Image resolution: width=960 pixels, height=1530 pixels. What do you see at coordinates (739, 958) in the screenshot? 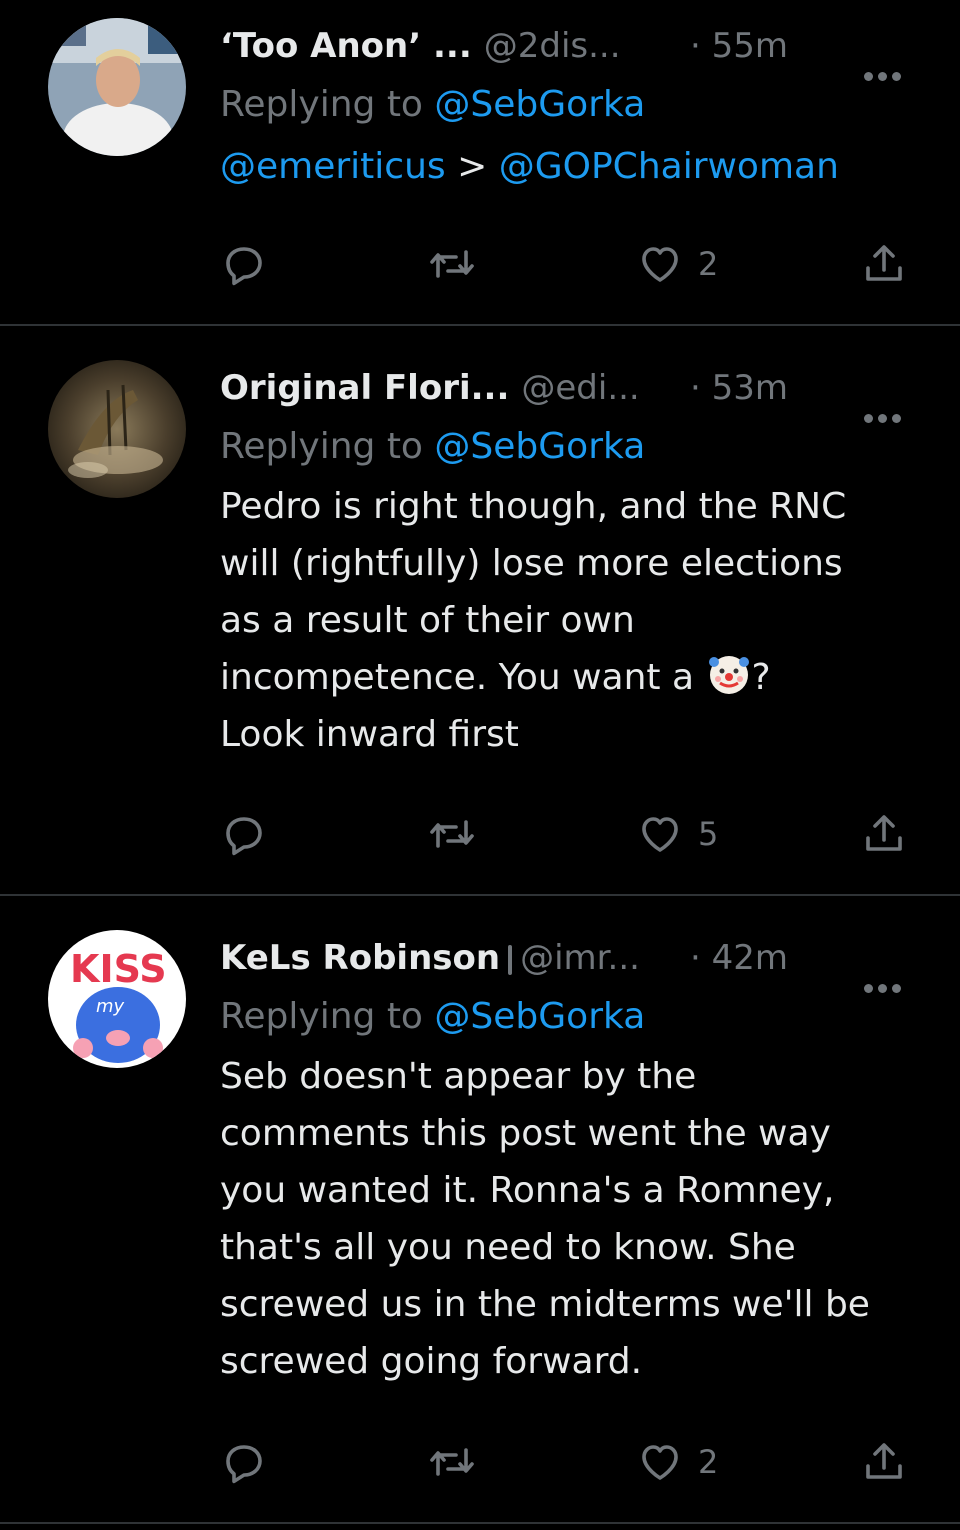
I see `timestamp: · 42m` at bounding box center [739, 958].